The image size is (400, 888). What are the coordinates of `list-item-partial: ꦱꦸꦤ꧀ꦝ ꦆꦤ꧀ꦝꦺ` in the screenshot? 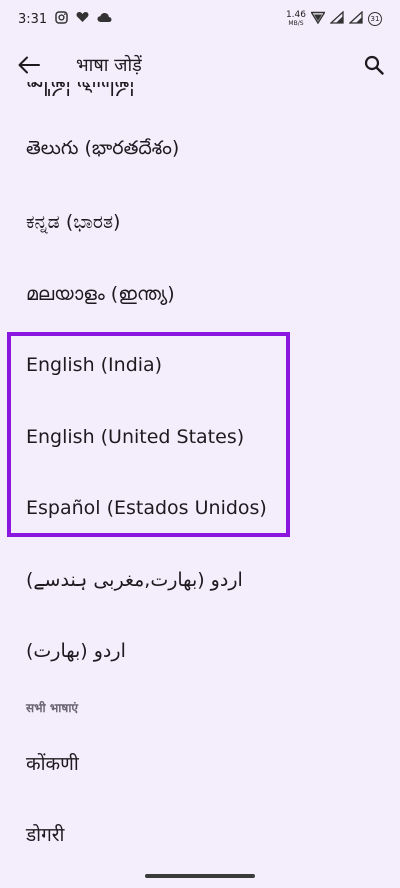 It's located at (80, 89).